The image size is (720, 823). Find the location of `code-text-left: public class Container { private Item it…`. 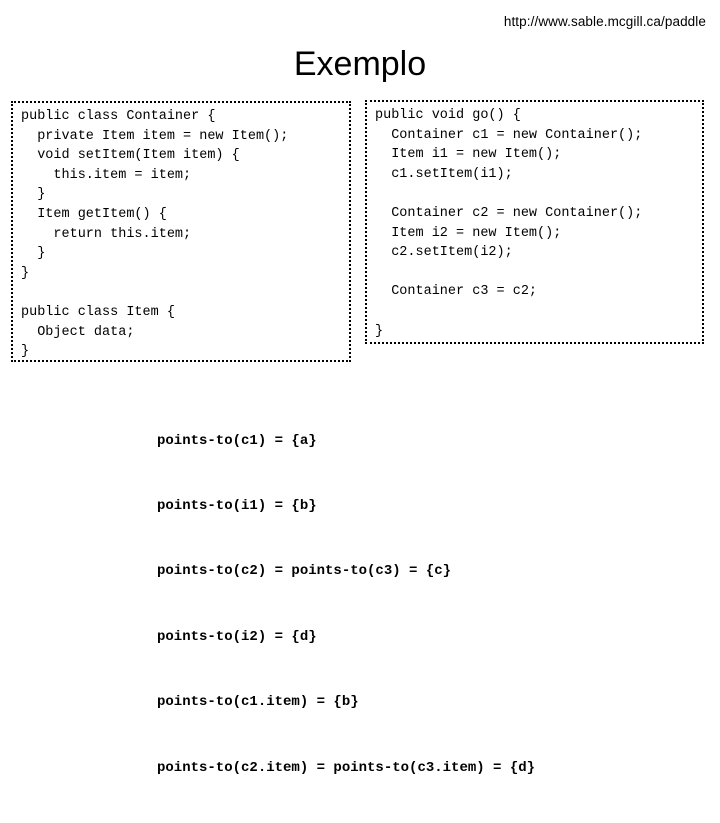

code-text-left: public class Container { private Item it… is located at coordinates (155, 234).